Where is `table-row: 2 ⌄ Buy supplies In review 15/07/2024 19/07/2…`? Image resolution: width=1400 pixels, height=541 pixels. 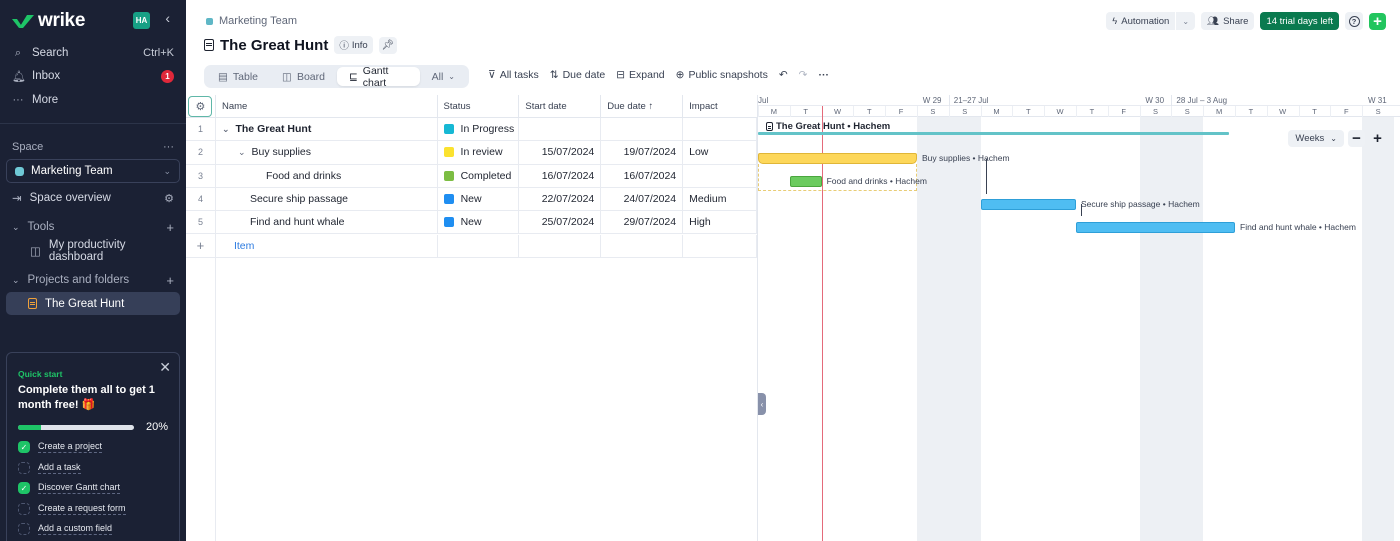
table-row: 2 ⌄ Buy supplies In review 15/07/2024 19/07/2… is located at coordinates (471, 153).